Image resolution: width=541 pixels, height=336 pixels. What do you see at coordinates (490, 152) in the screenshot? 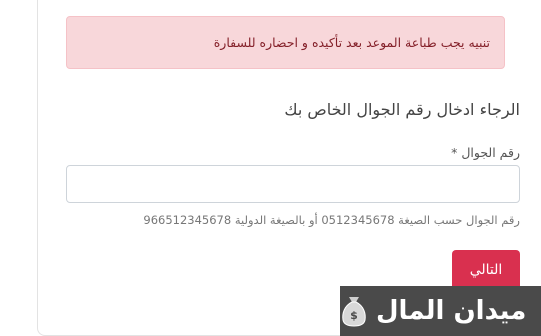
I see `phone-label-text: رقم الجوال` at bounding box center [490, 152].